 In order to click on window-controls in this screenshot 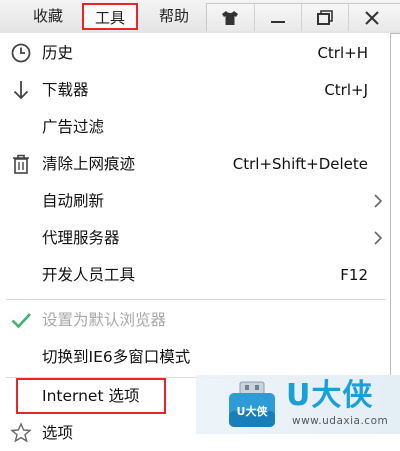, I will do `click(303, 17)`.